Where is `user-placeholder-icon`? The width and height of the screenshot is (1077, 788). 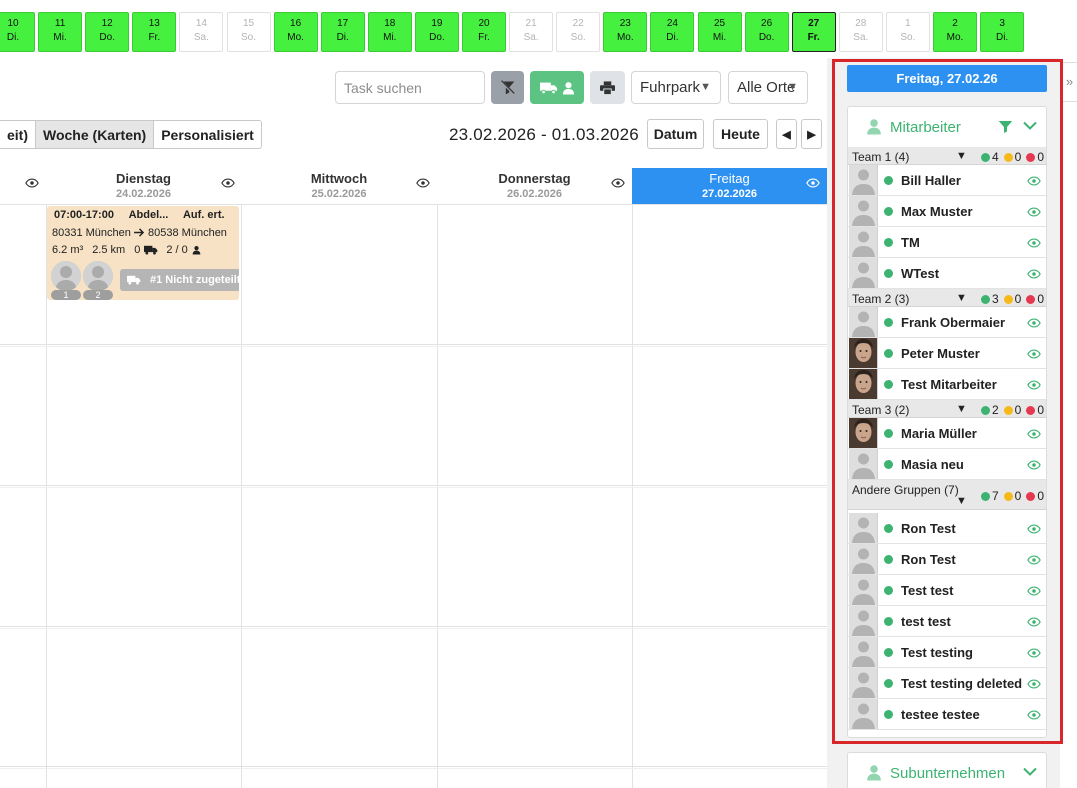 user-placeholder-icon is located at coordinates (98, 276).